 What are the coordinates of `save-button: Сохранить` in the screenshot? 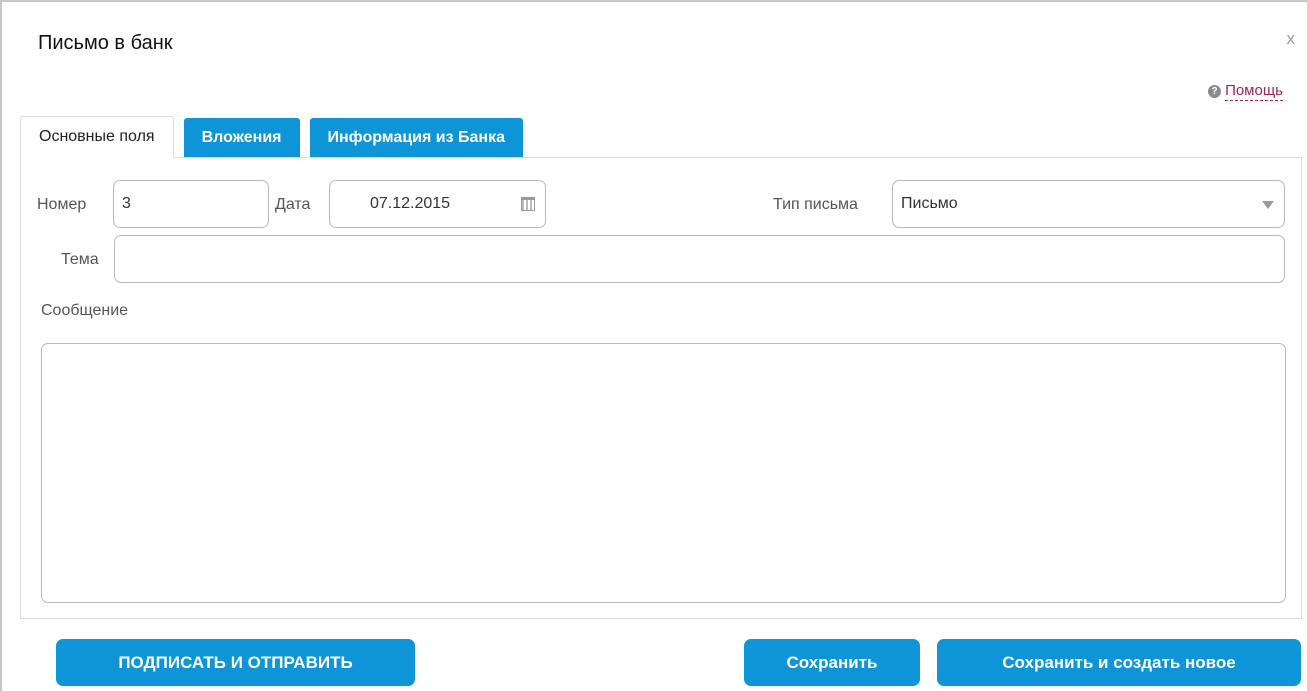 It's located at (832, 662).